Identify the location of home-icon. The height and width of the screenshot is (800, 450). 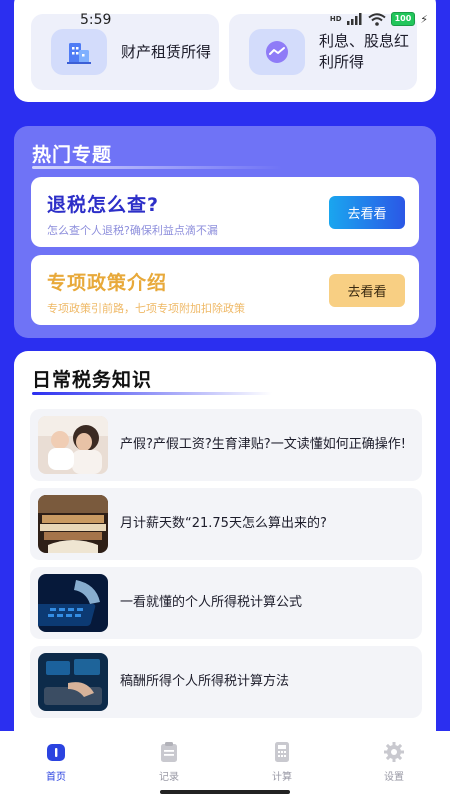
(56, 752).